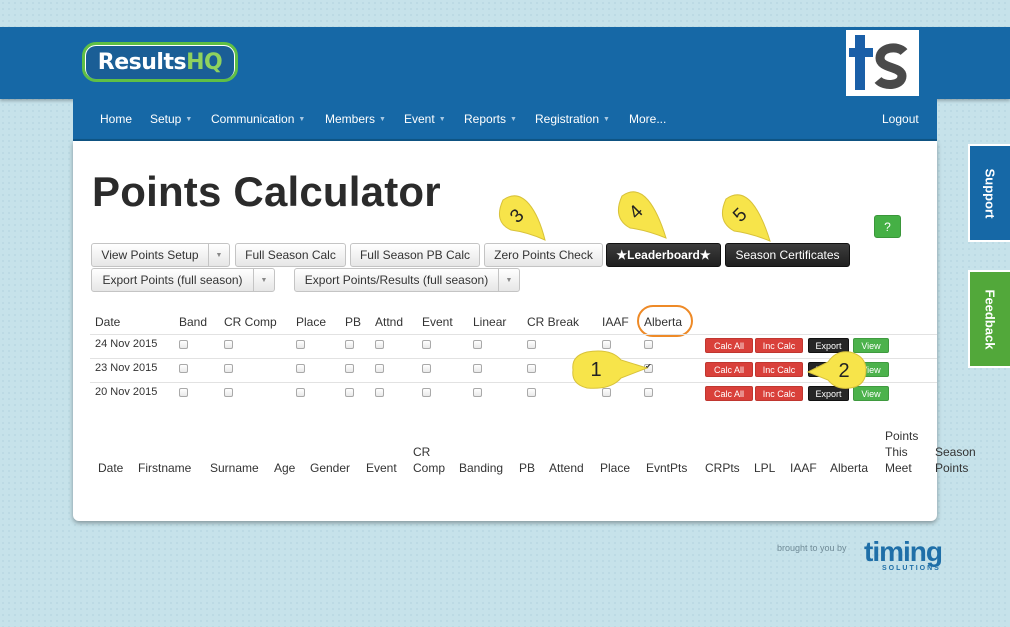 The image size is (1010, 627). I want to click on page-title: Points Calculator, so click(266, 191).